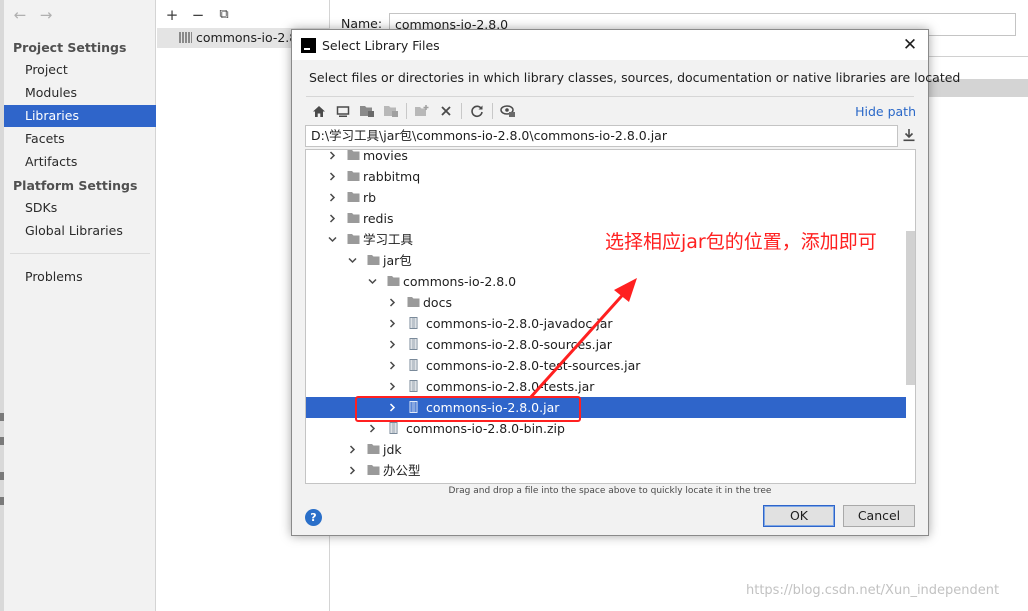 The height and width of the screenshot is (611, 1028). Describe the element at coordinates (910, 308) in the screenshot. I see `tree-scrollbar` at that location.